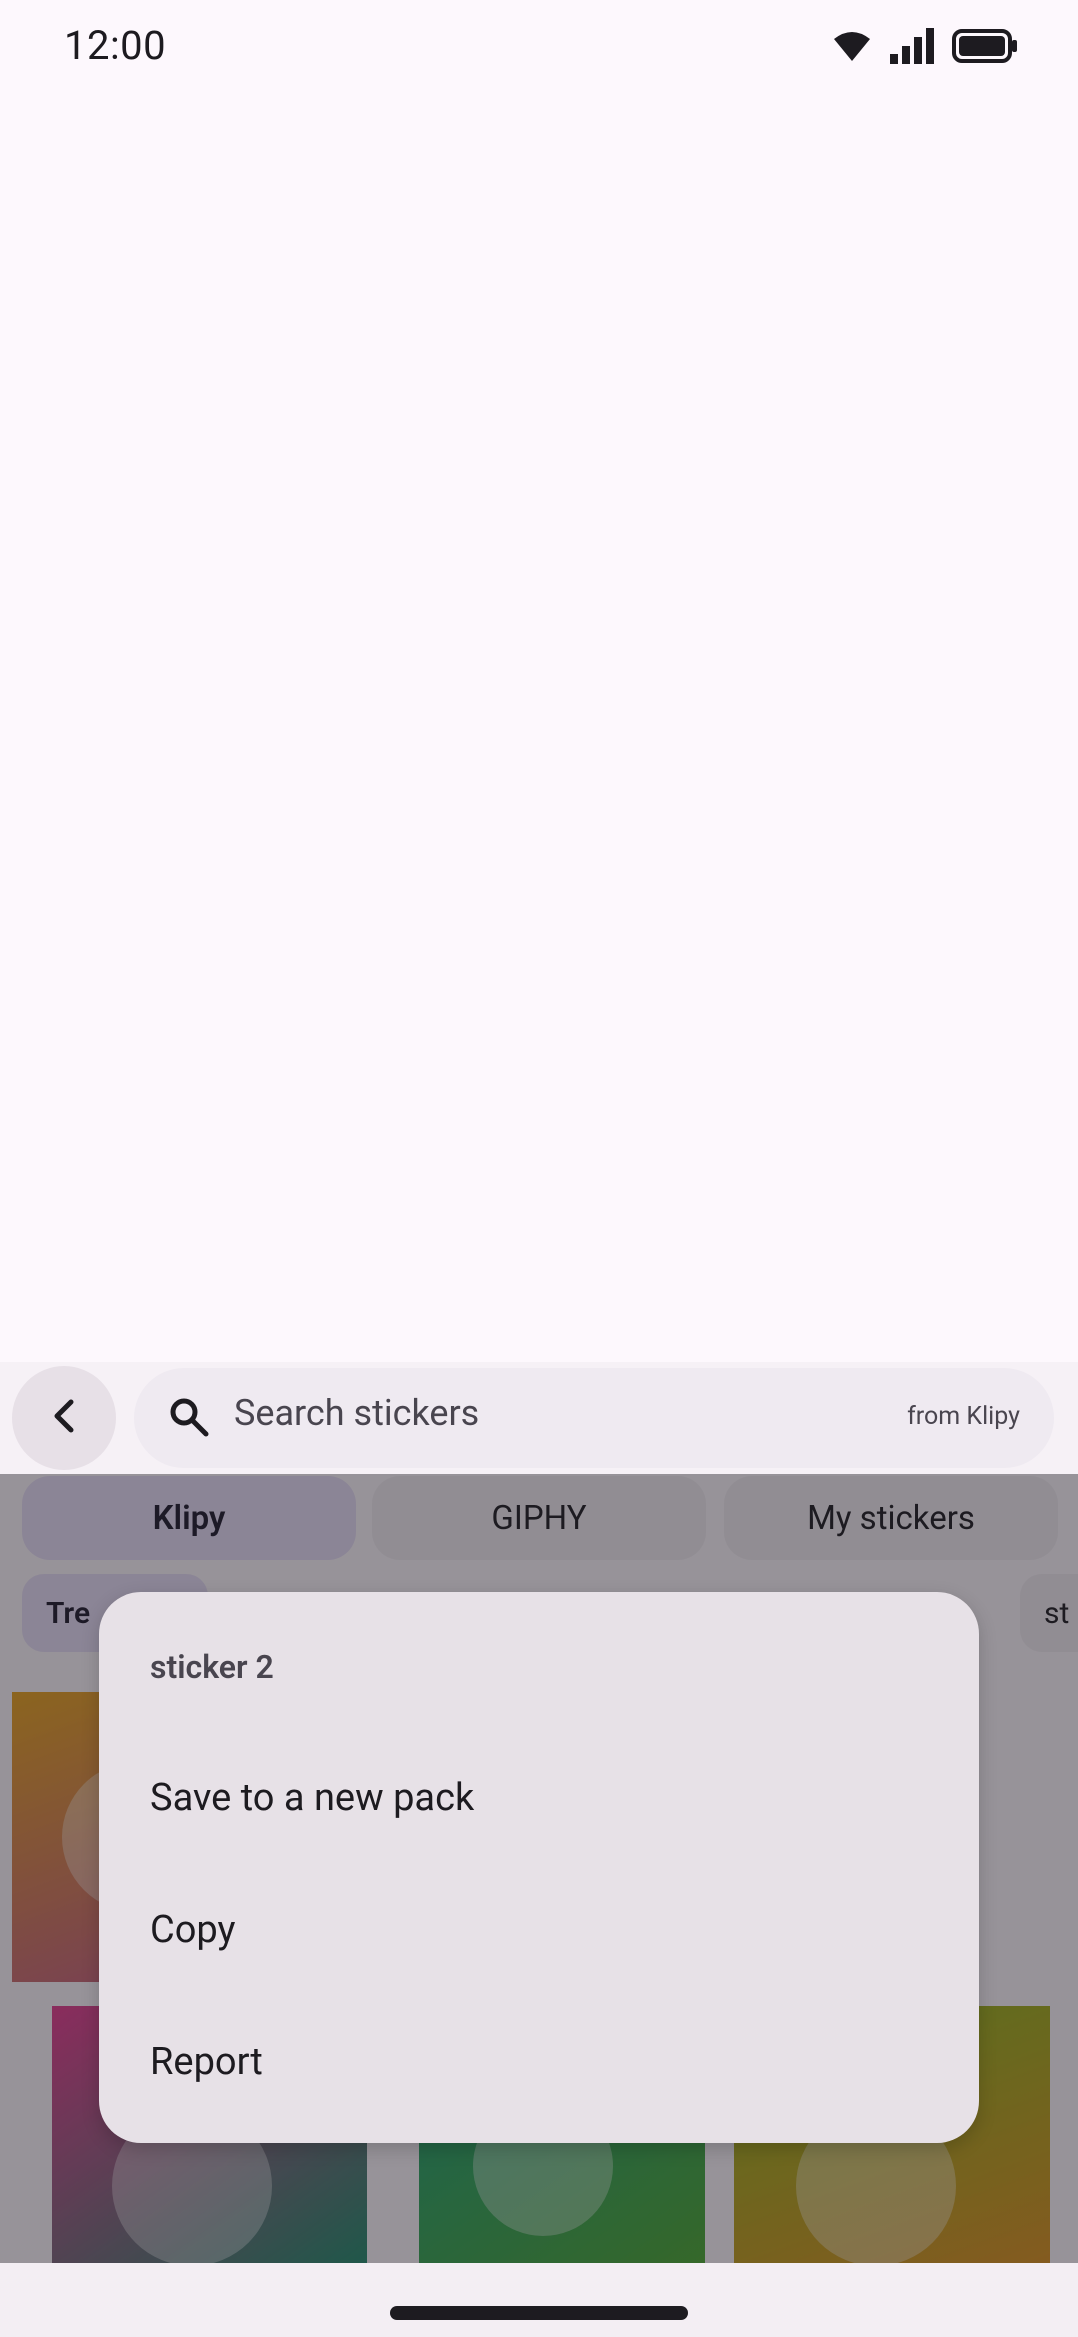 The image size is (1078, 2337). I want to click on back-button, so click(64, 1418).